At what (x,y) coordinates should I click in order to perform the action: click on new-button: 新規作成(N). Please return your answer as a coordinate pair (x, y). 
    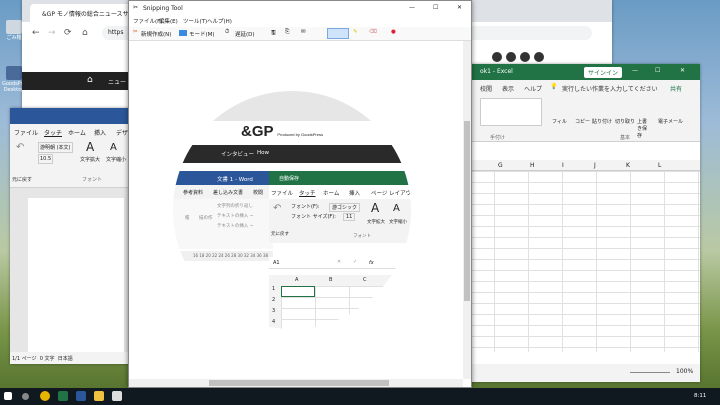
    Looking at the image, I should click on (156, 34).